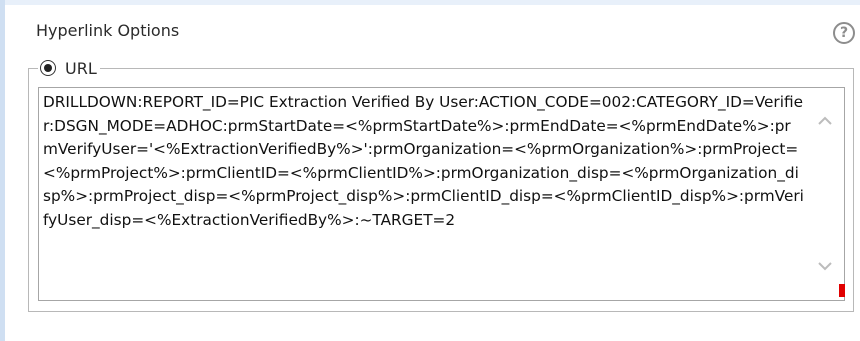 The image size is (860, 341). I want to click on help-icon: ?, so click(844, 33).